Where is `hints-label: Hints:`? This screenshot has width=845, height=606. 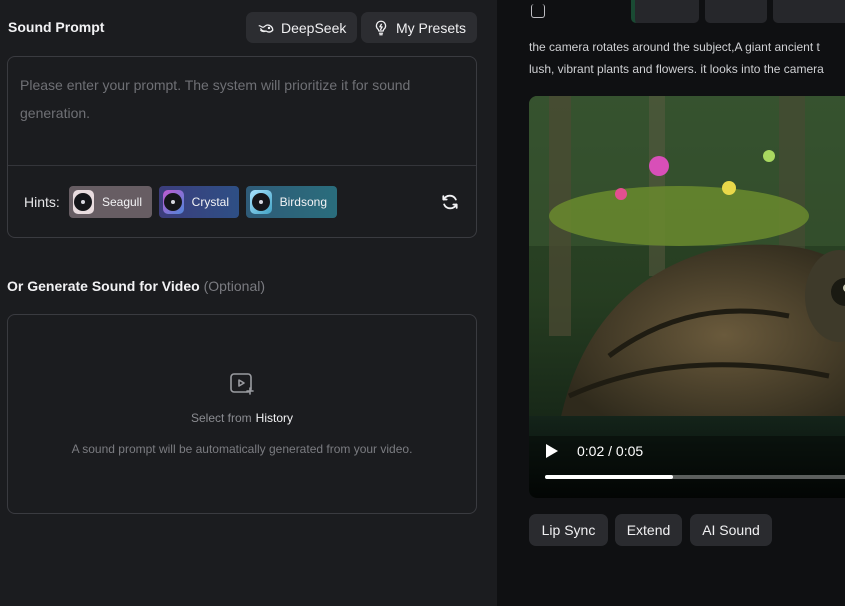
hints-label: Hints: is located at coordinates (42, 202).